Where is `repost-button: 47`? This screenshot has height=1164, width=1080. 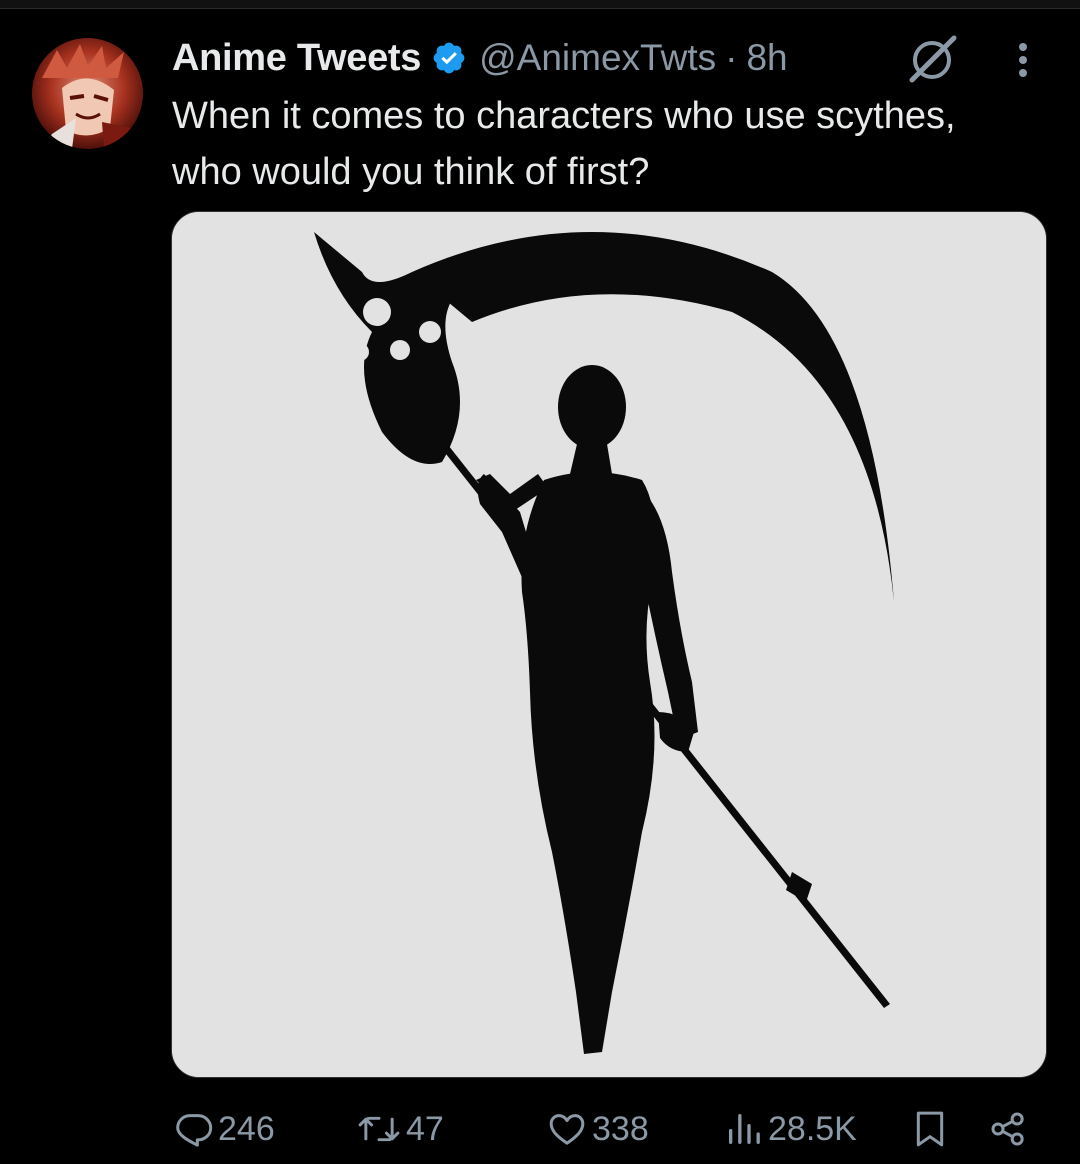
repost-button: 47 is located at coordinates (400, 1129).